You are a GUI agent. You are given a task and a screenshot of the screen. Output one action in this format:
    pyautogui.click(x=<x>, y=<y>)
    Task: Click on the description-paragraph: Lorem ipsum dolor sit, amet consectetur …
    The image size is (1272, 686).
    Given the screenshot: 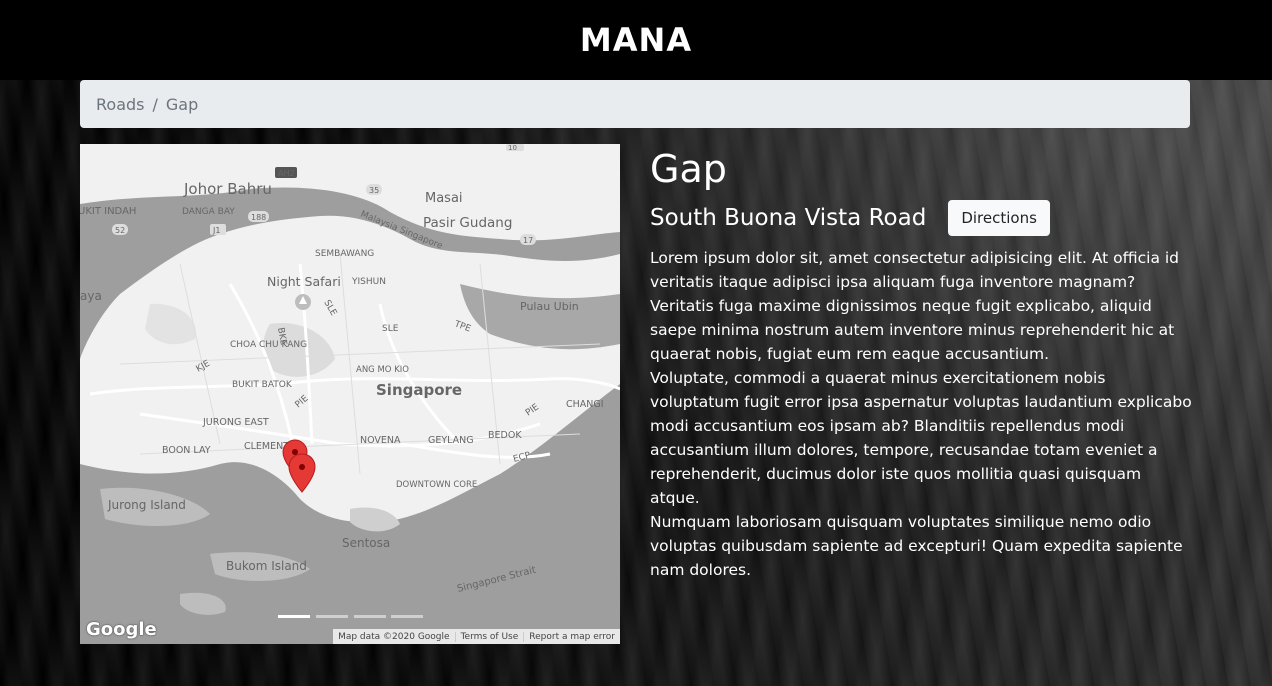 What is the action you would take?
    pyautogui.click(x=915, y=306)
    